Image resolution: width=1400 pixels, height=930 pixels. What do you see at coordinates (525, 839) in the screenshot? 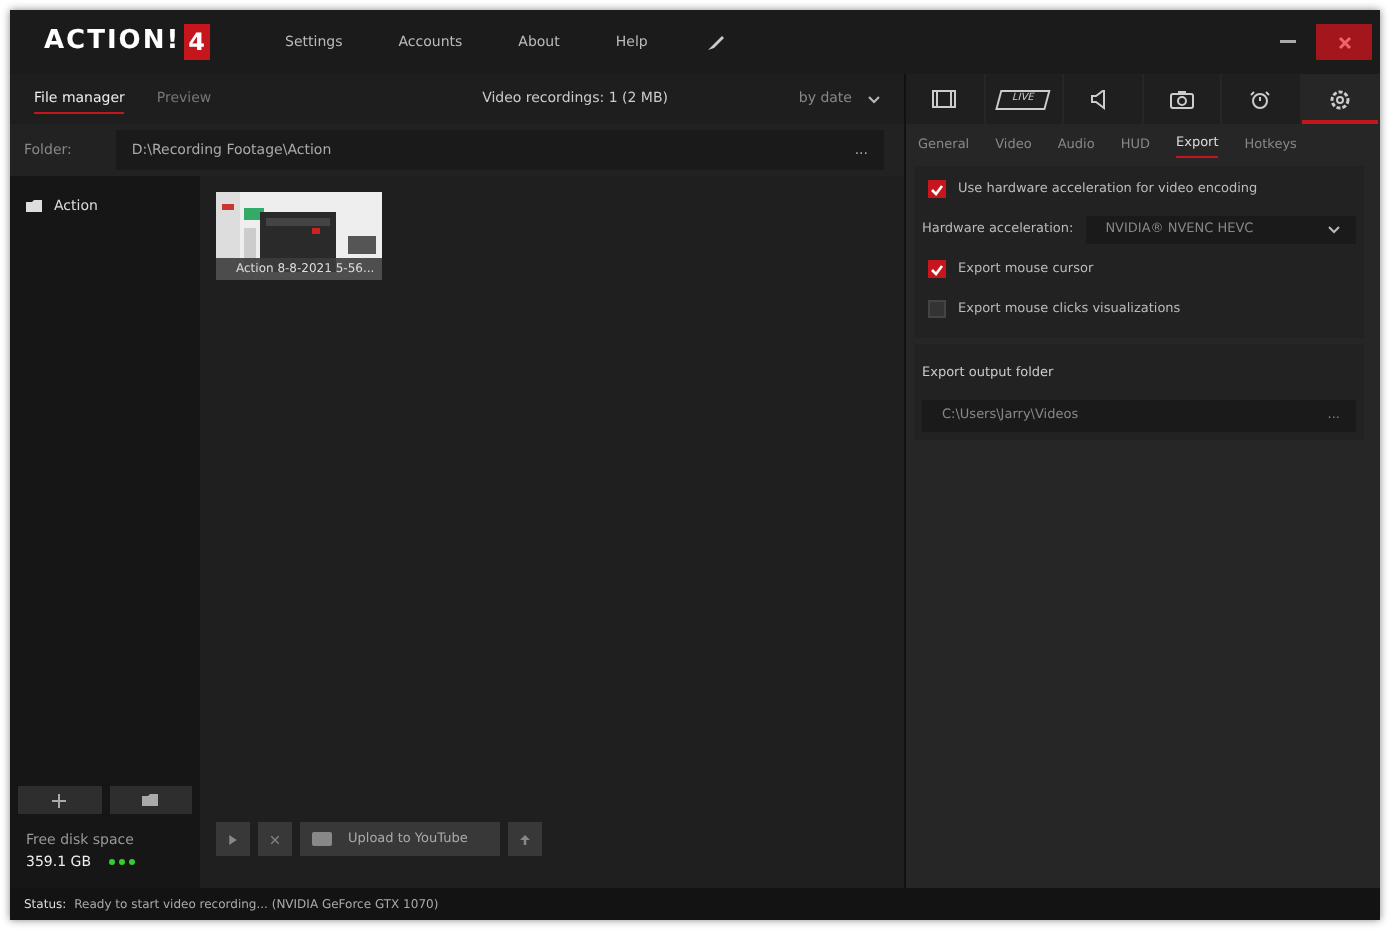
I see `upload-icon` at bounding box center [525, 839].